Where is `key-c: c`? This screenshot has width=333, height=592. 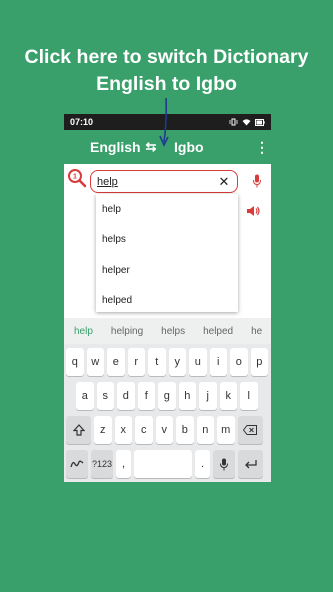
key-c: c is located at coordinates (144, 430).